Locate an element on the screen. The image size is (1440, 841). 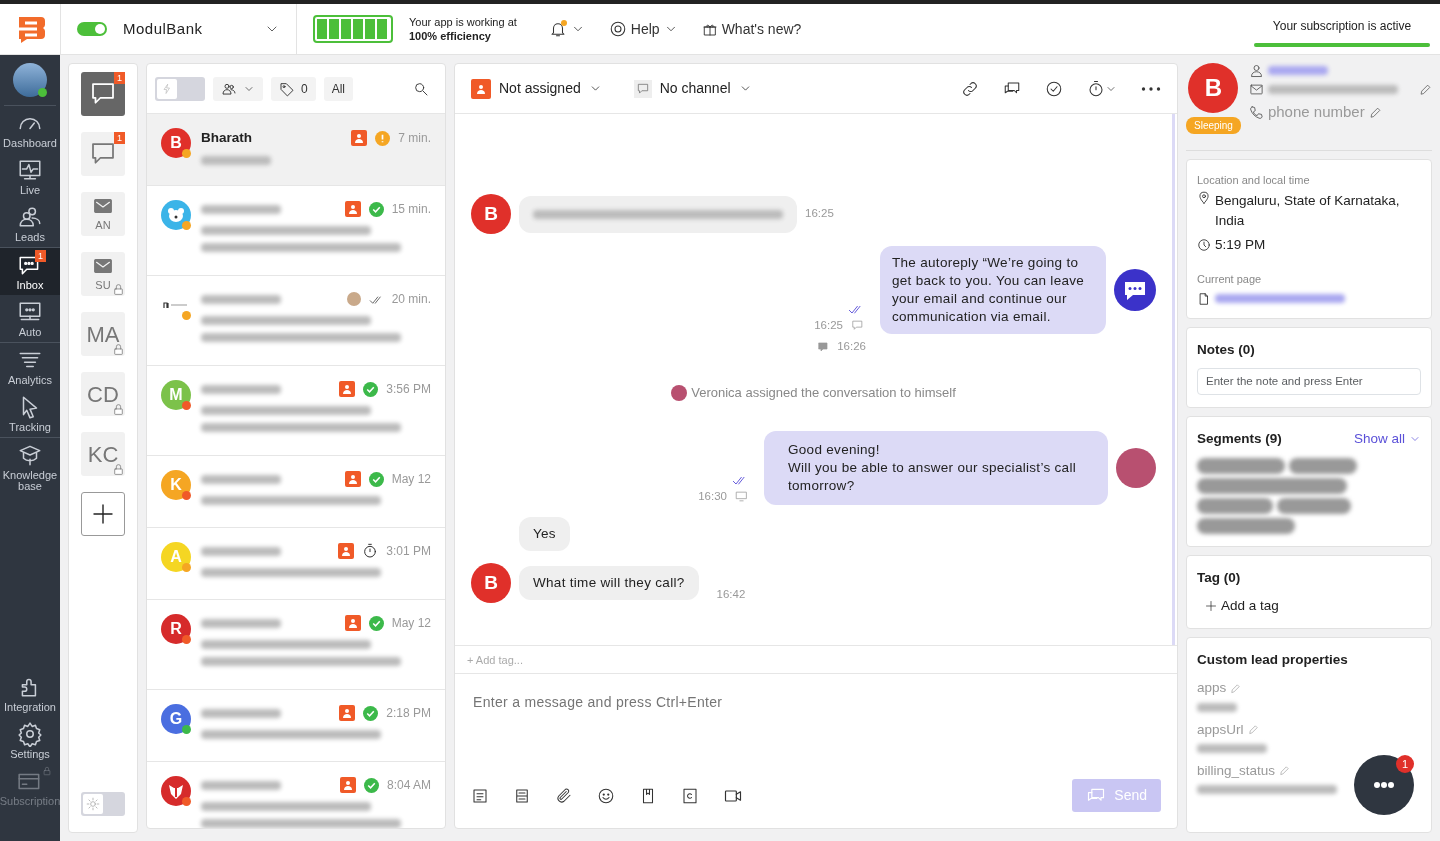
check-circle-icon is located at coordinates (1054, 88).